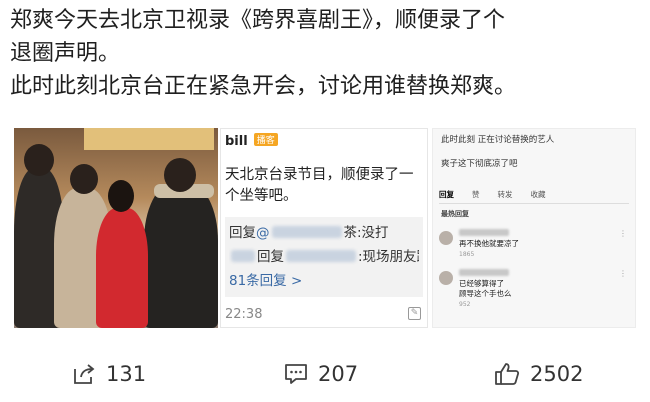 The height and width of the screenshot is (402, 650). What do you see at coordinates (65, 53) in the screenshot?
I see `post-line-2: 退圈声明。` at bounding box center [65, 53].